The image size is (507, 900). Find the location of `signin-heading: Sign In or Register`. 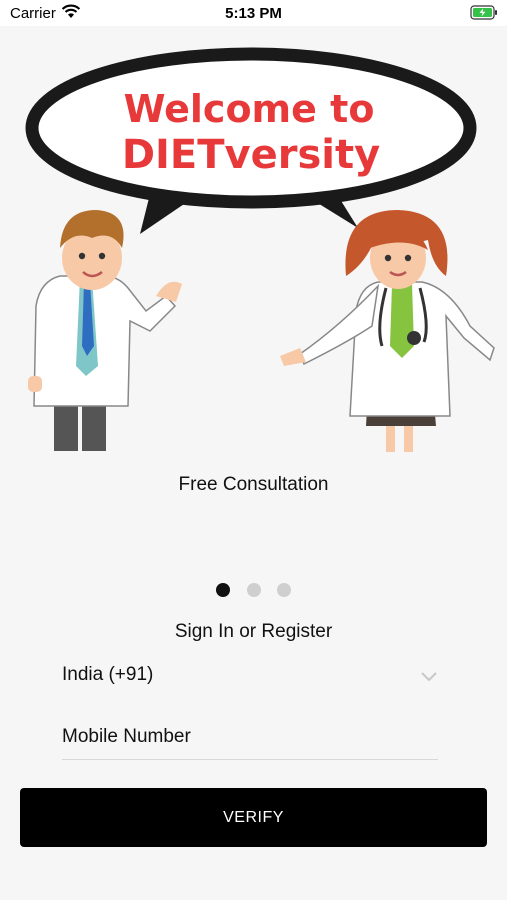

signin-heading: Sign In or Register is located at coordinates (253, 631).